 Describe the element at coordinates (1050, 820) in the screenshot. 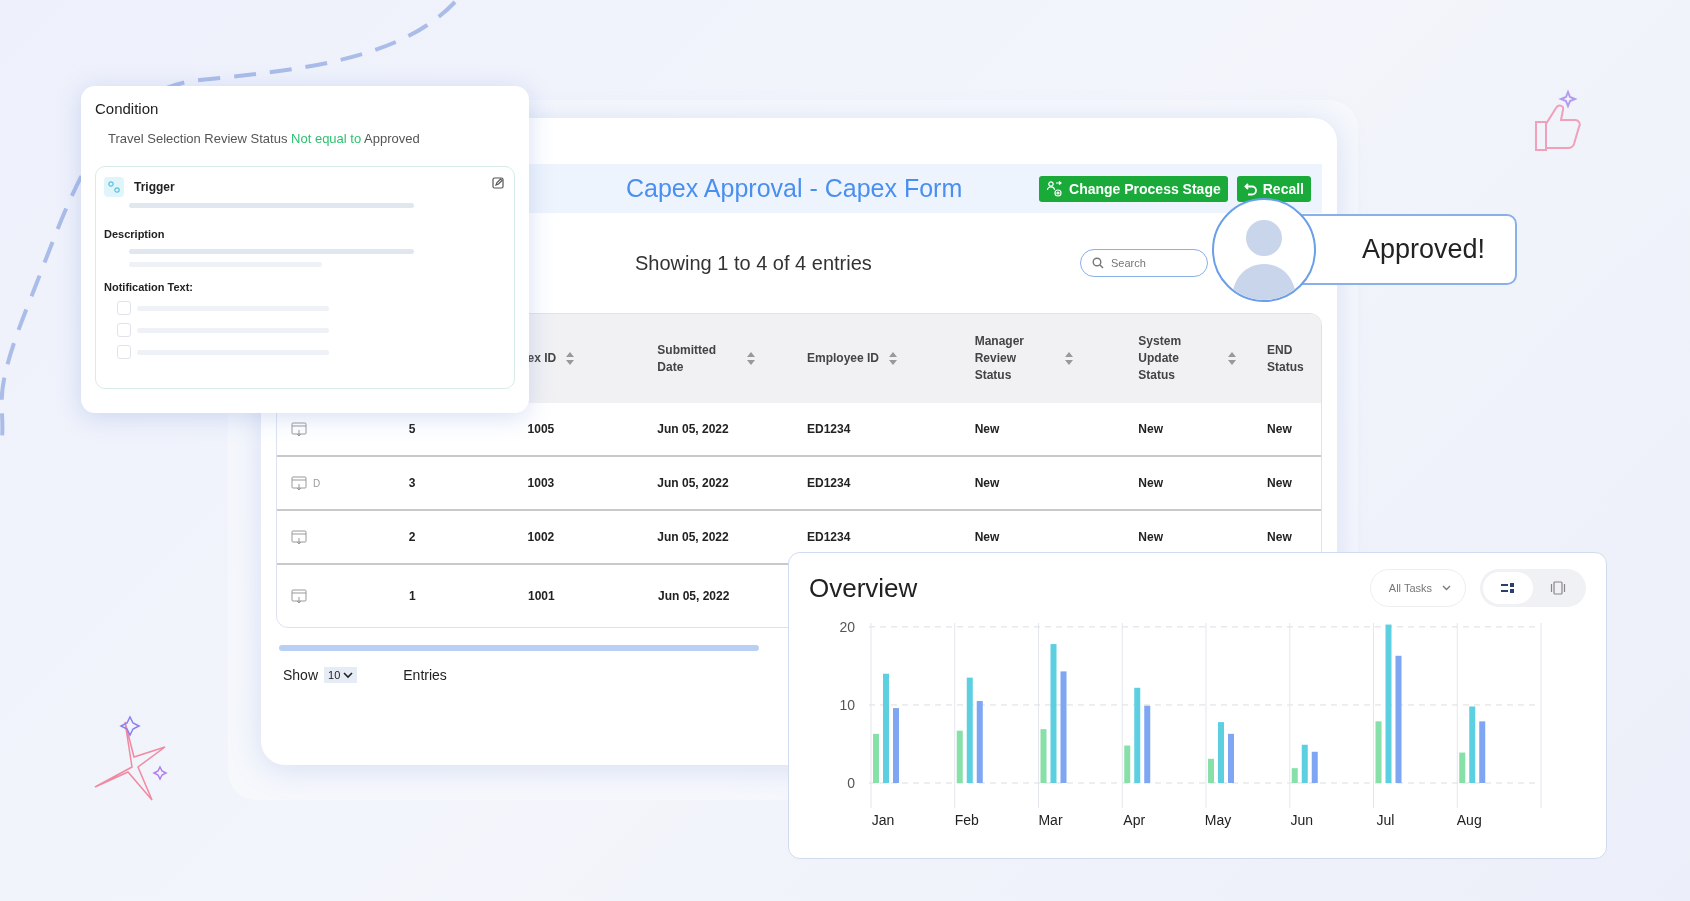

I see `axis-category-label: Mar` at that location.